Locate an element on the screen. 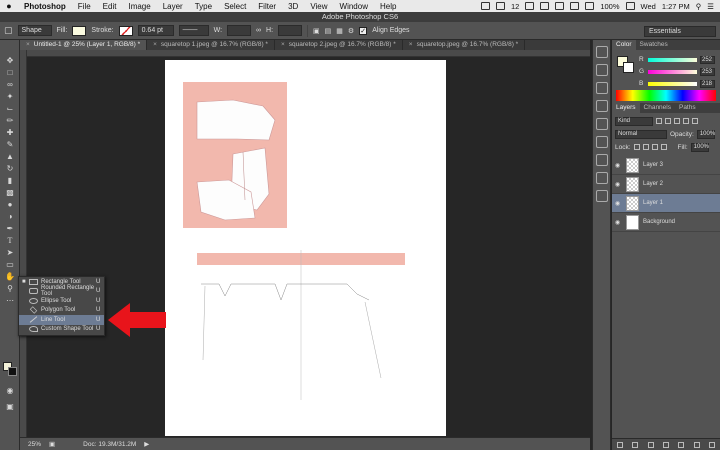 The image size is (720, 450). menu-image: Image is located at coordinates (139, 6).